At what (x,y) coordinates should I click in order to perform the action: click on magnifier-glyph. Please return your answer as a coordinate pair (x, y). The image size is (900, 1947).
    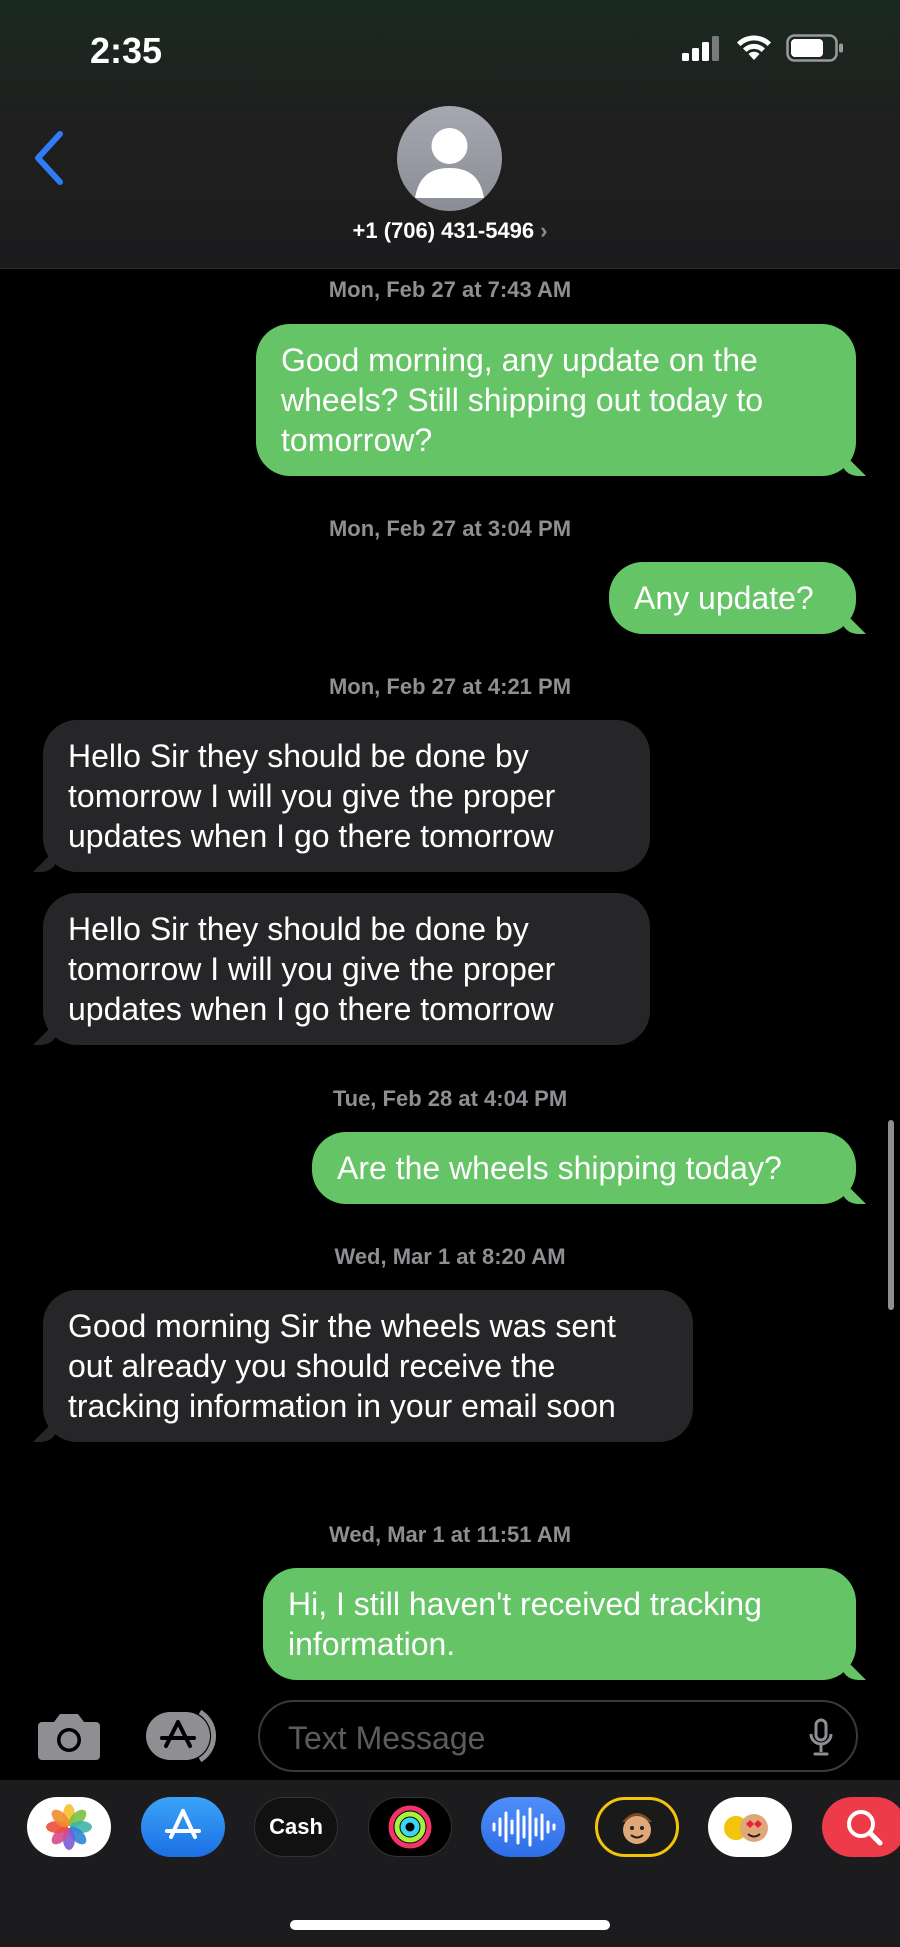
    Looking at the image, I should click on (865, 1828).